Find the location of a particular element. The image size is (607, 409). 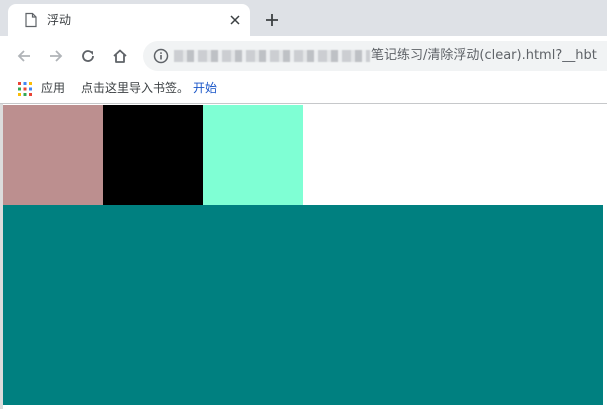

url-redacted is located at coordinates (272, 56).